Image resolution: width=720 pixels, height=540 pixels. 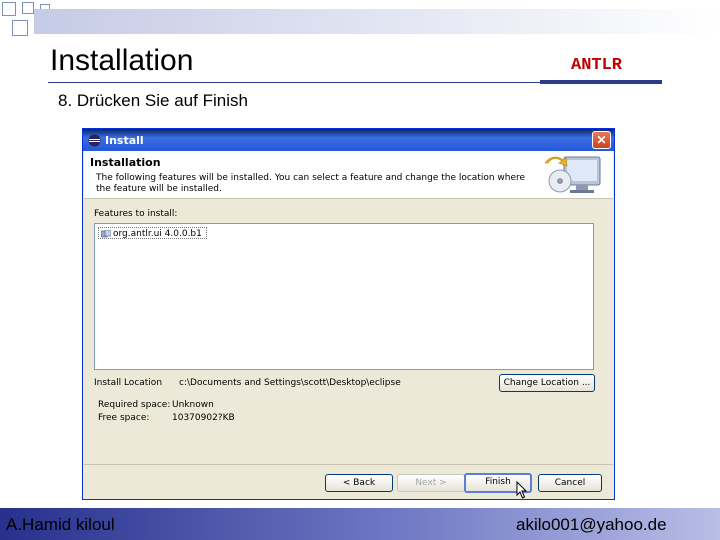 What do you see at coordinates (203, 418) in the screenshot?
I see `free-space-value: 10370902?KB` at bounding box center [203, 418].